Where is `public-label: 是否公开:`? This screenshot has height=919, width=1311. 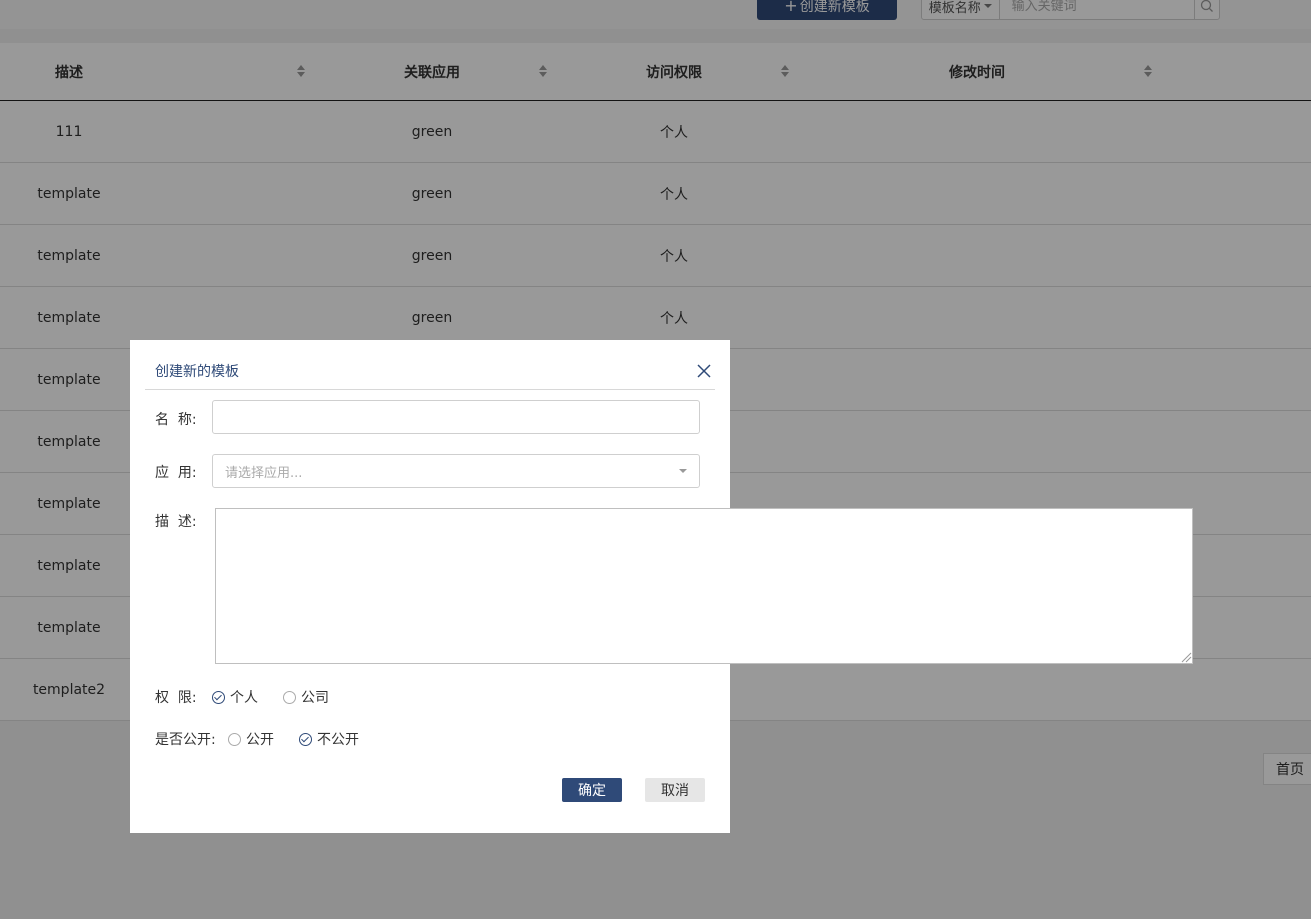
public-label: 是否公开: is located at coordinates (185, 740).